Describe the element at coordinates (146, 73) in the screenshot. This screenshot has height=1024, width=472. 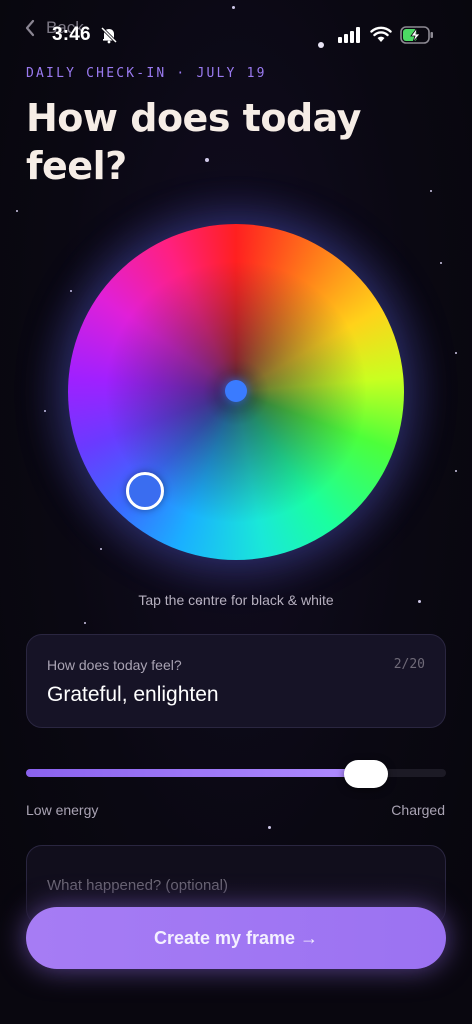
I see `date-eyebrow: DAILY CHECK-IN · JULY 19` at that location.